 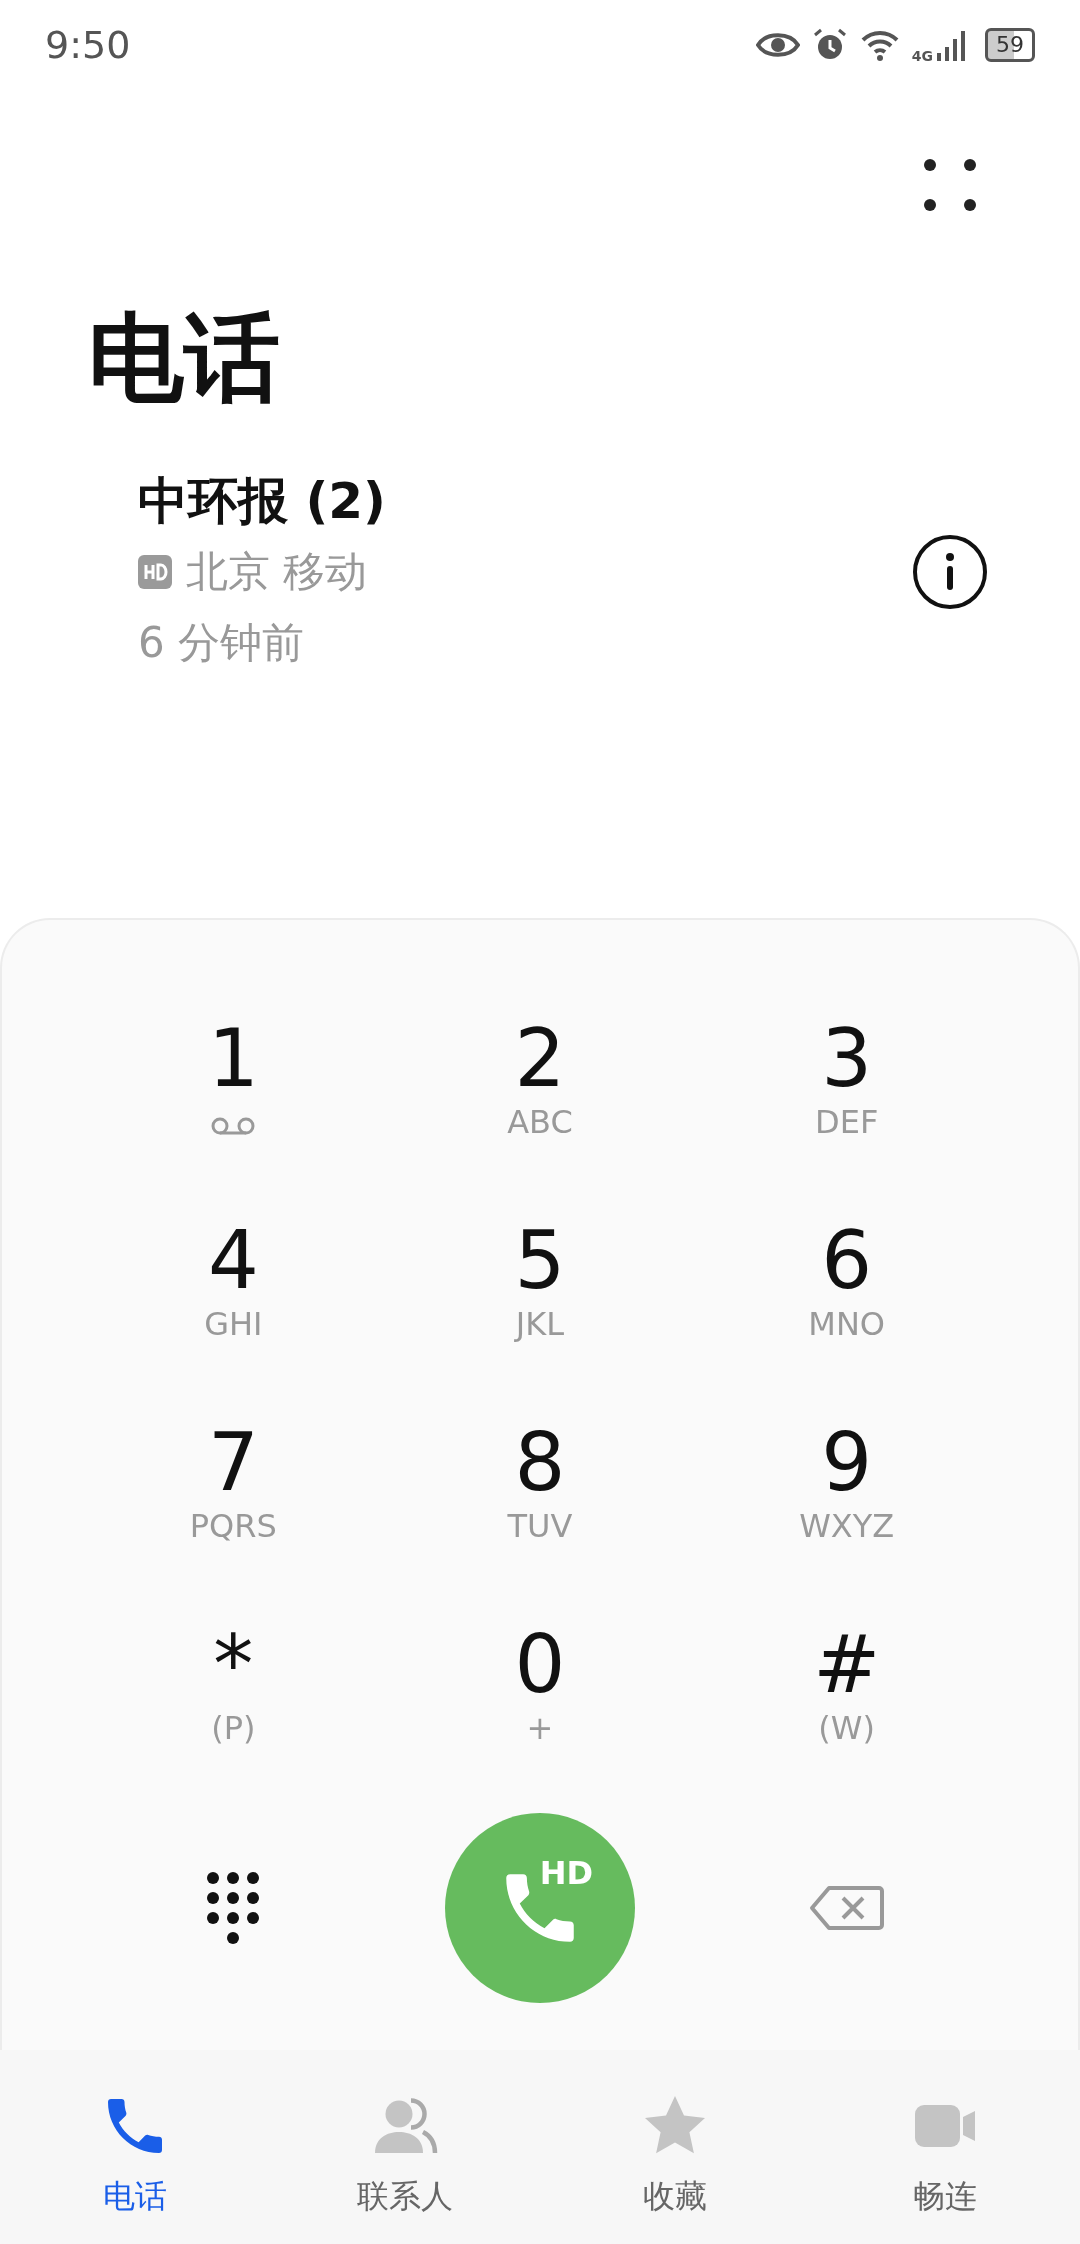 I want to click on dial-key: 2 ABC, so click(x=540, y=1106).